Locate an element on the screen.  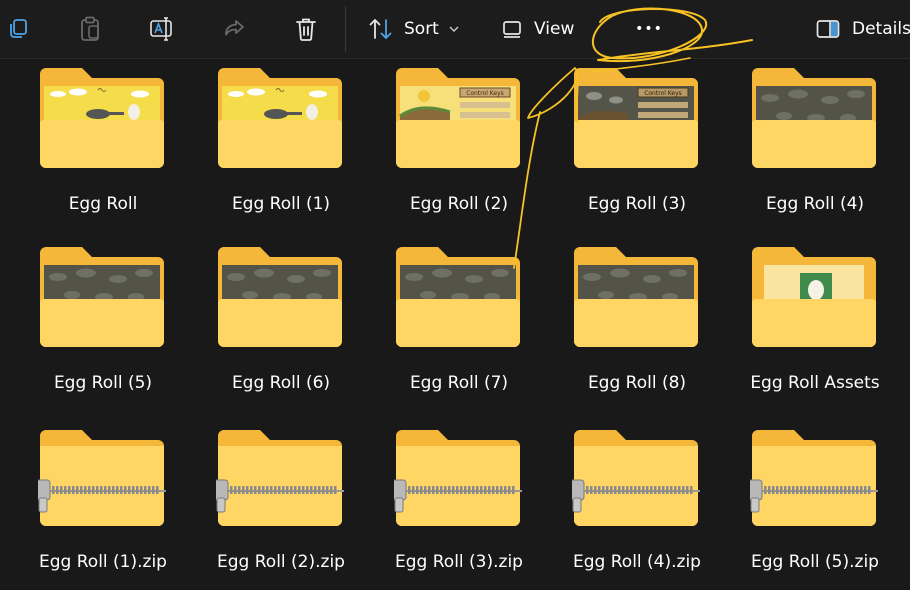
file-name-label: Egg Roll (5) is located at coordinates (103, 383).